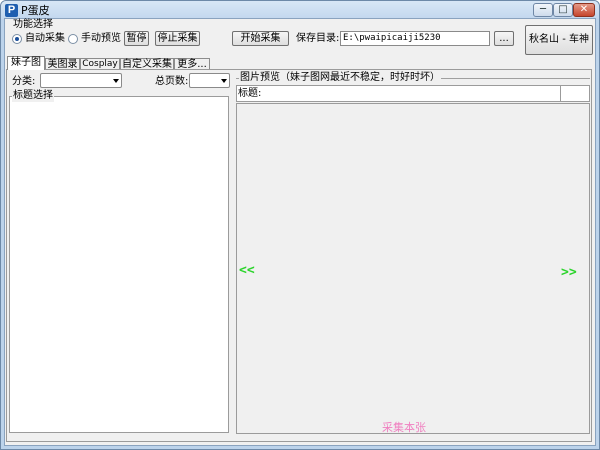 The height and width of the screenshot is (450, 600). I want to click on window-title: P蛋皮, so click(35, 10).